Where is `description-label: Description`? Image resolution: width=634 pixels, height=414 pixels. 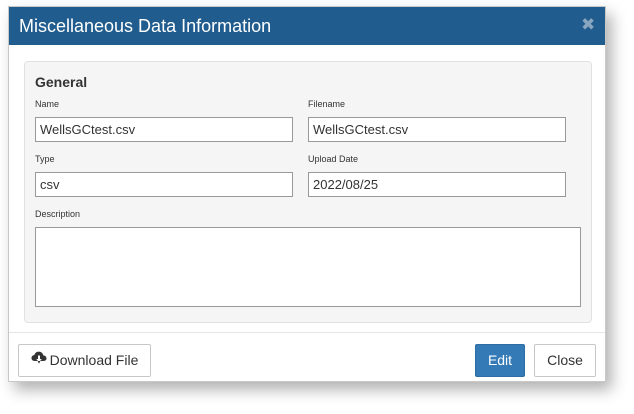
description-label: Description is located at coordinates (58, 214).